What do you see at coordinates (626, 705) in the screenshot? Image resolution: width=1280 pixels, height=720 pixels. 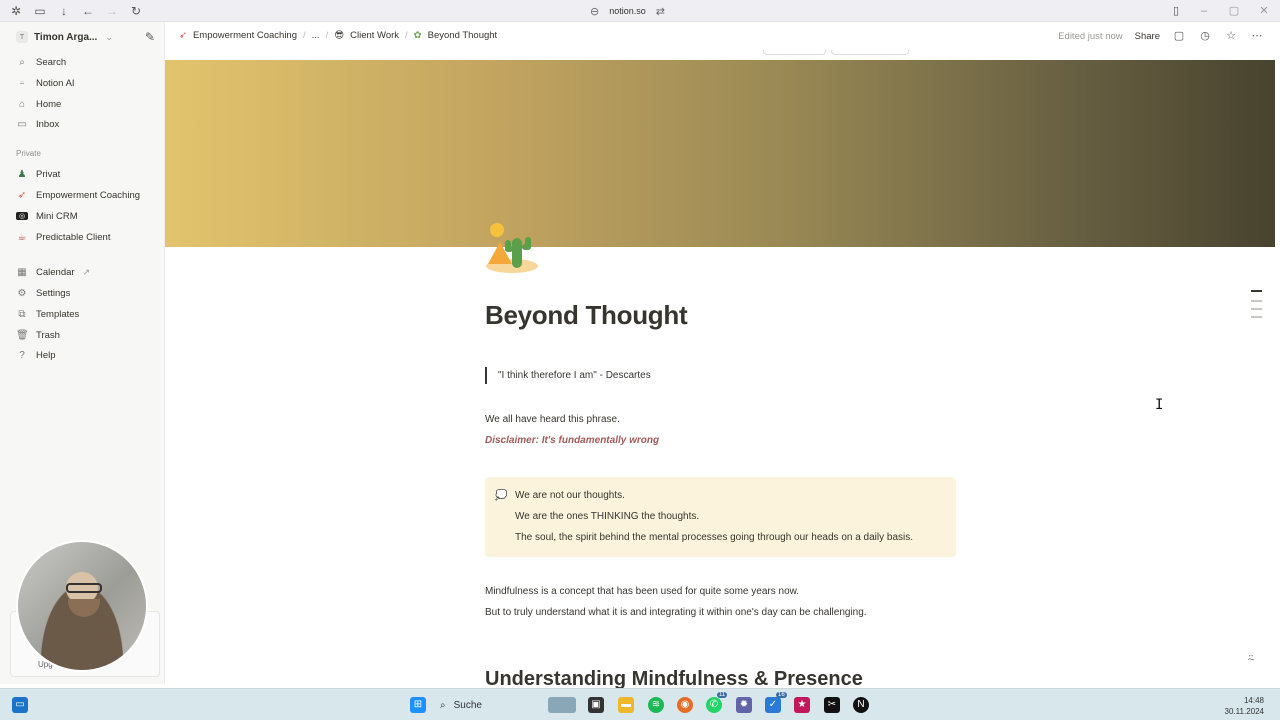 I see `file-explorer-icon: ▬` at bounding box center [626, 705].